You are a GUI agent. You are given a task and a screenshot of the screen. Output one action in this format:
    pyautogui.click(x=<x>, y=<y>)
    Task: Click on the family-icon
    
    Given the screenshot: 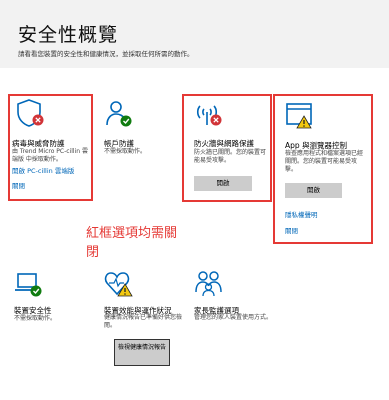 What is the action you would take?
    pyautogui.click(x=208, y=284)
    